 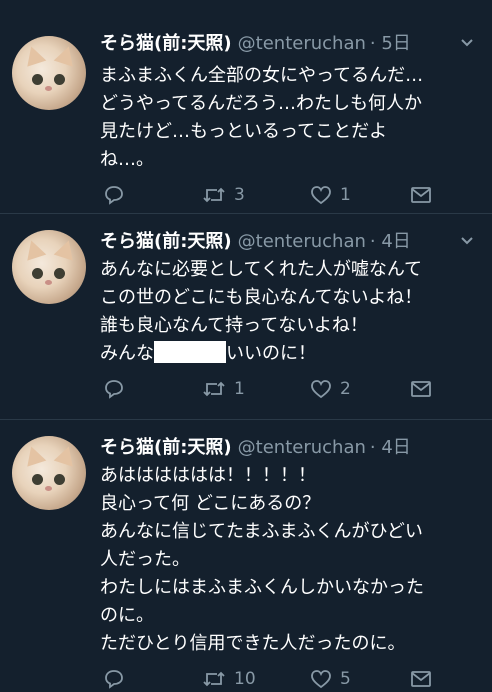 What do you see at coordinates (145, 559) in the screenshot?
I see `tweet-line: 人だった。` at bounding box center [145, 559].